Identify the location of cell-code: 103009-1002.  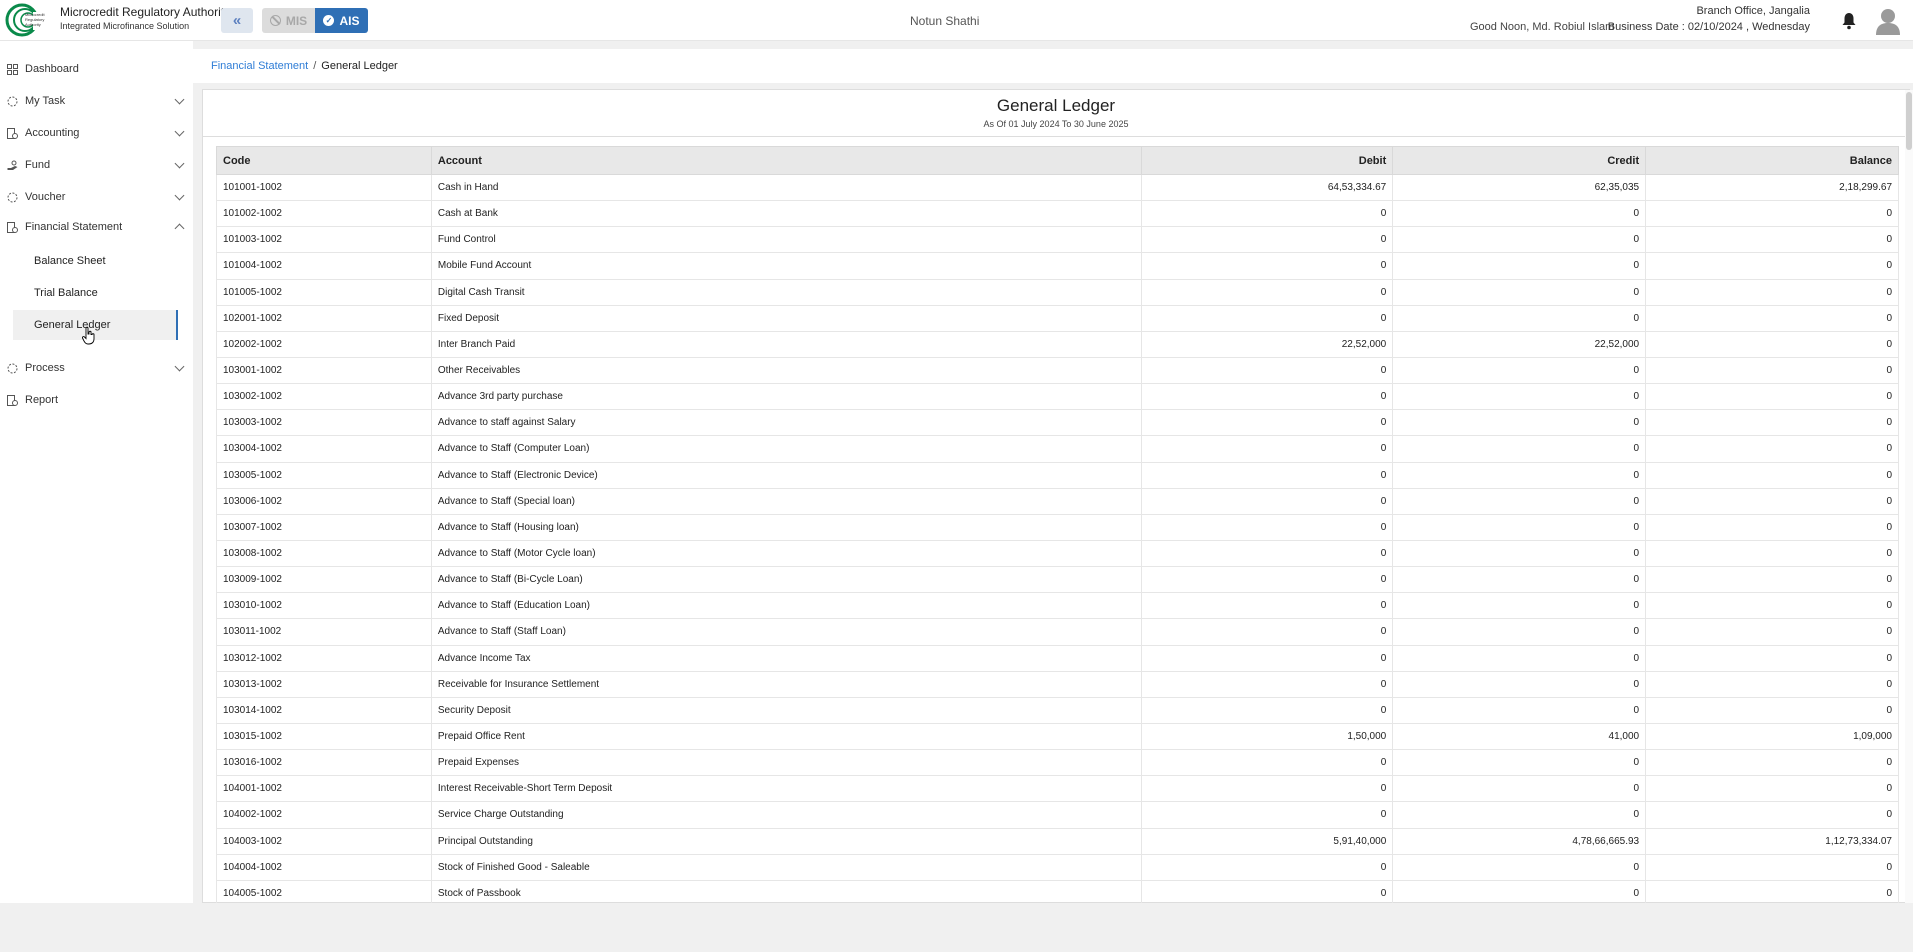
(324, 580).